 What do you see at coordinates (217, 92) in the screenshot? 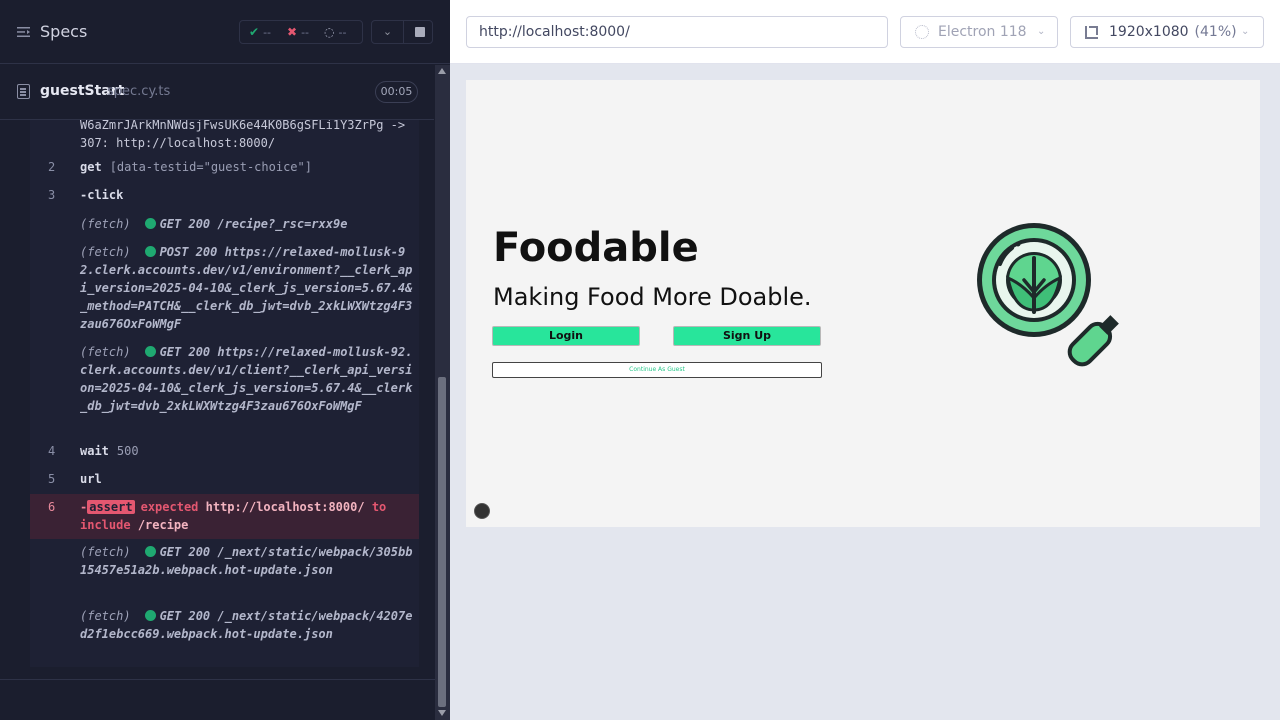
I see `spec-file-row: guestStart spec.cy.ts 00:05` at bounding box center [217, 92].